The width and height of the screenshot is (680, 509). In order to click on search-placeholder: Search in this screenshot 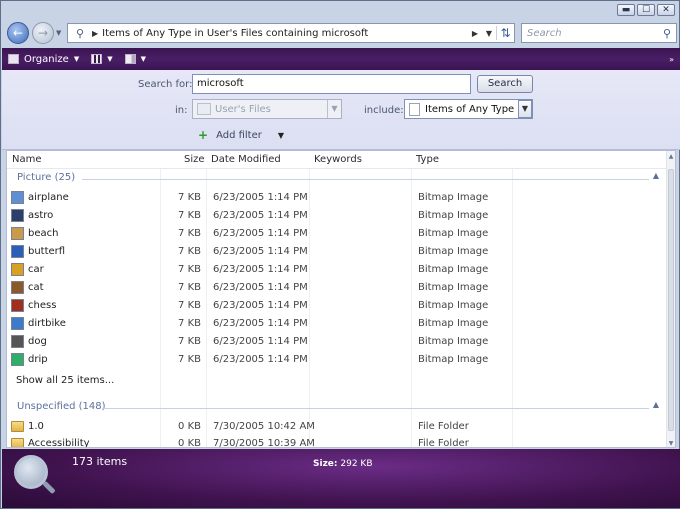, I will do `click(544, 33)`.